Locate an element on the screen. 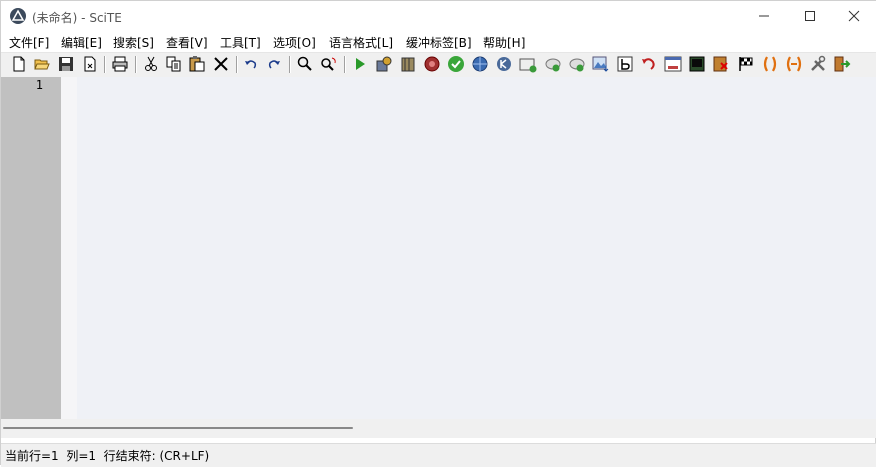 This screenshot has width=876, height=467. find-button is located at coordinates (305, 64).